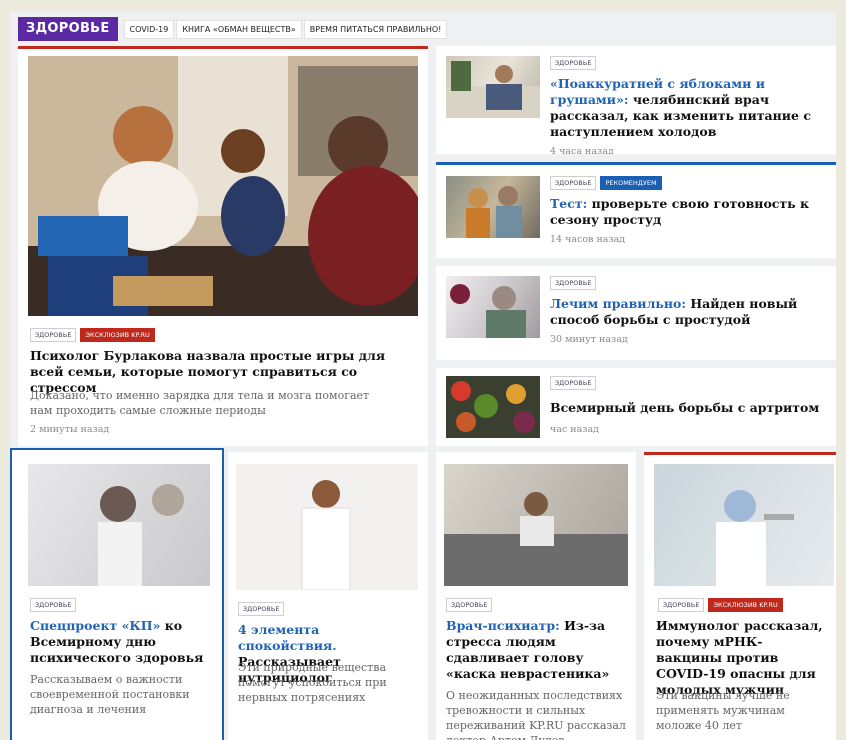 The width and height of the screenshot is (846, 740). What do you see at coordinates (536, 525) in the screenshot?
I see `stressed-woman-image` at bounding box center [536, 525].